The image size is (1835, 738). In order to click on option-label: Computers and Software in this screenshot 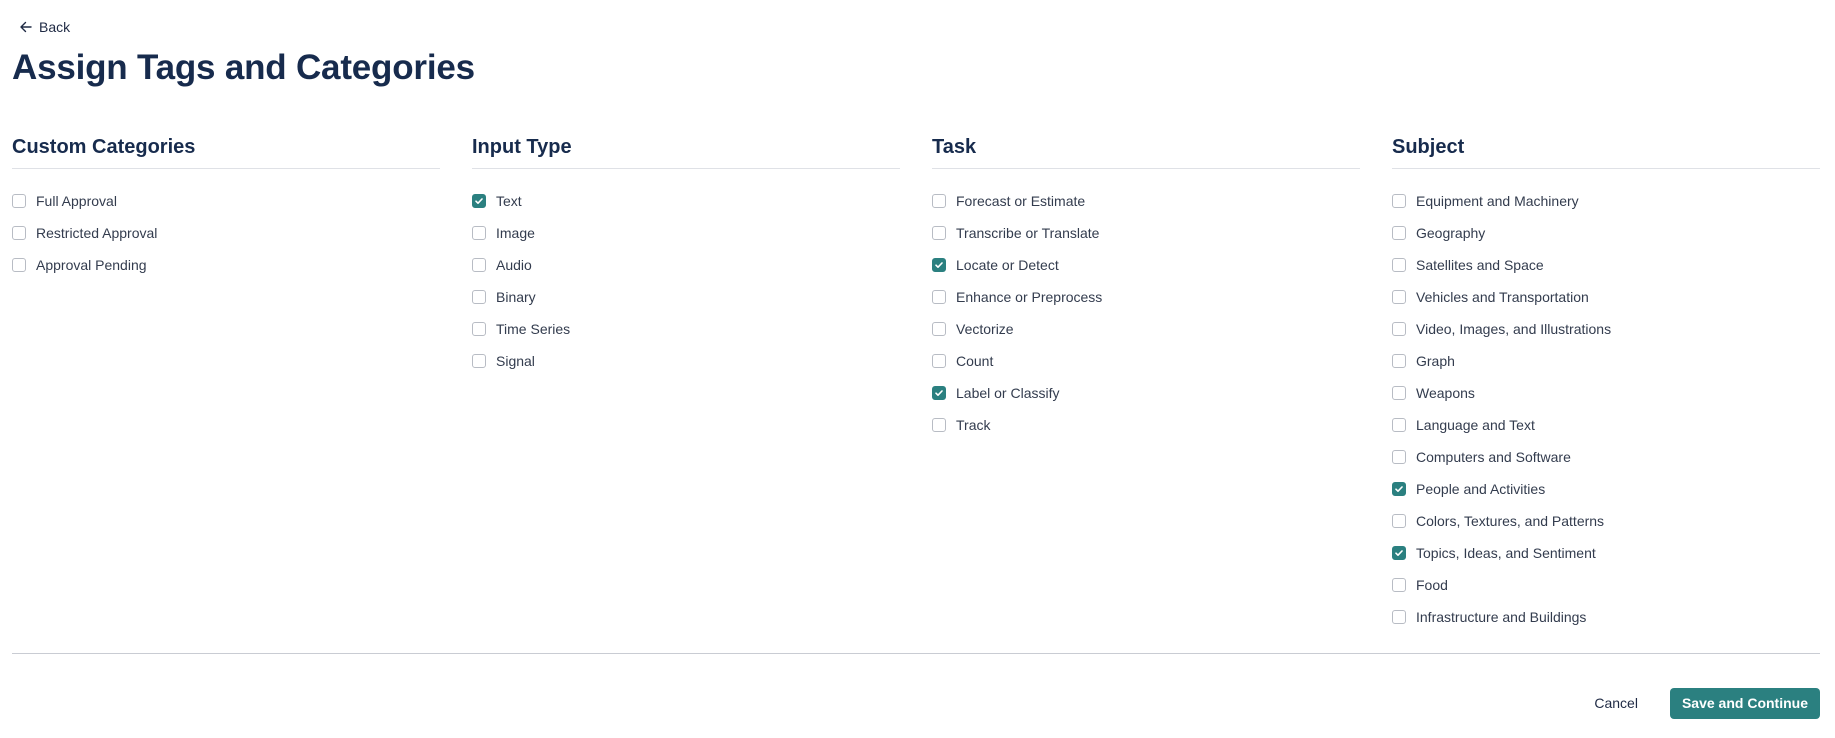, I will do `click(1493, 457)`.